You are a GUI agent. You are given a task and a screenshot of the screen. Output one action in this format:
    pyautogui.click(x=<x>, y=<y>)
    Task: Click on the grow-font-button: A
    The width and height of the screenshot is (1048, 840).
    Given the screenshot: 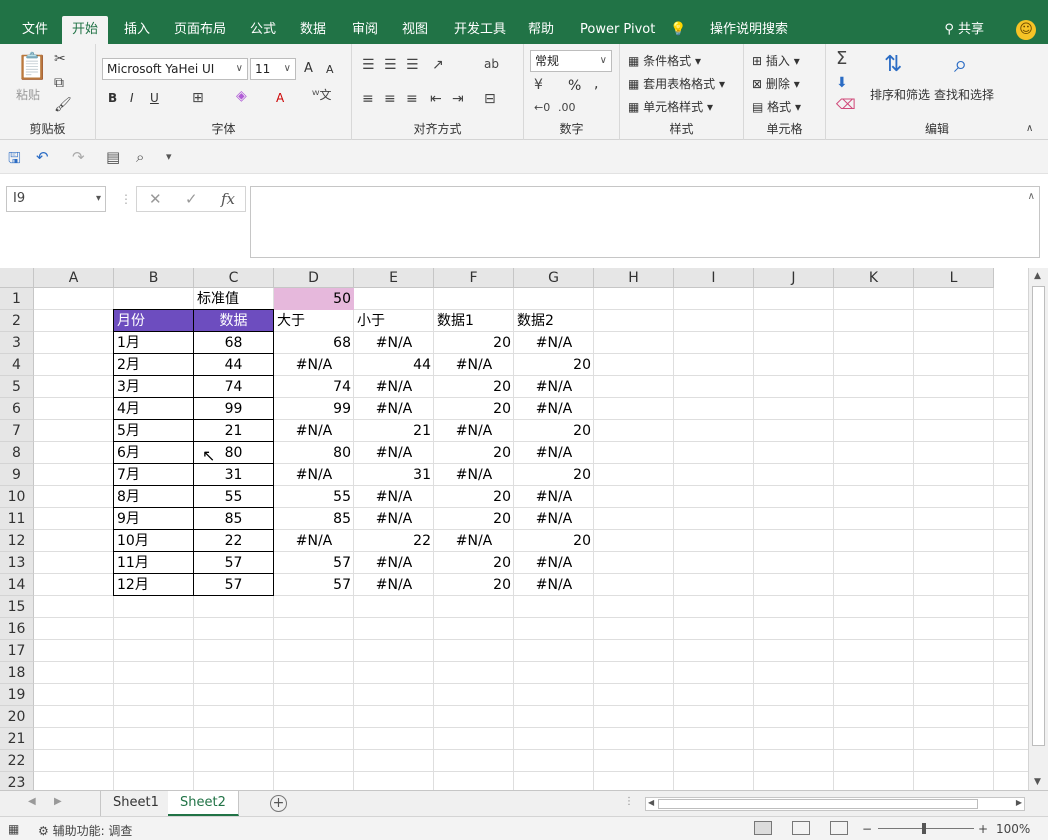 What is the action you would take?
    pyautogui.click(x=308, y=68)
    